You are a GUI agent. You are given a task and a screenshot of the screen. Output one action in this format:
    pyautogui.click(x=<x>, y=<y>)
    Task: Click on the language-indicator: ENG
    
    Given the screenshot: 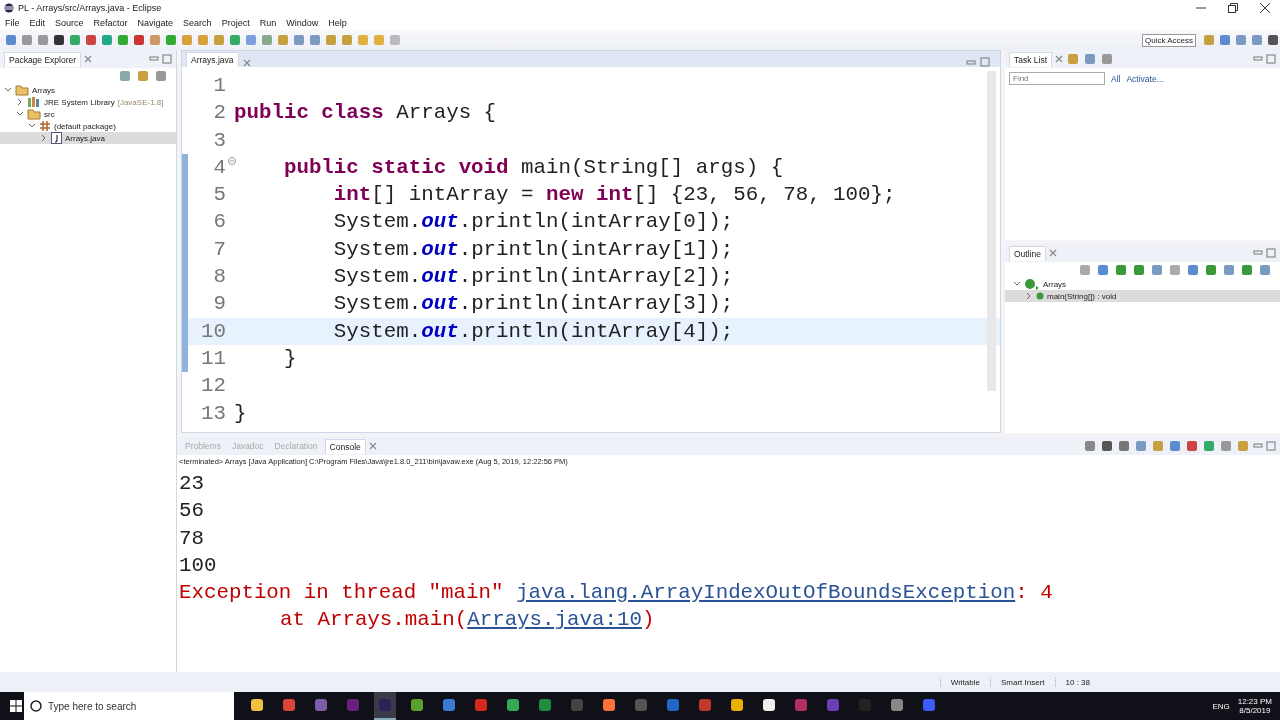 What is the action you would take?
    pyautogui.click(x=1221, y=706)
    